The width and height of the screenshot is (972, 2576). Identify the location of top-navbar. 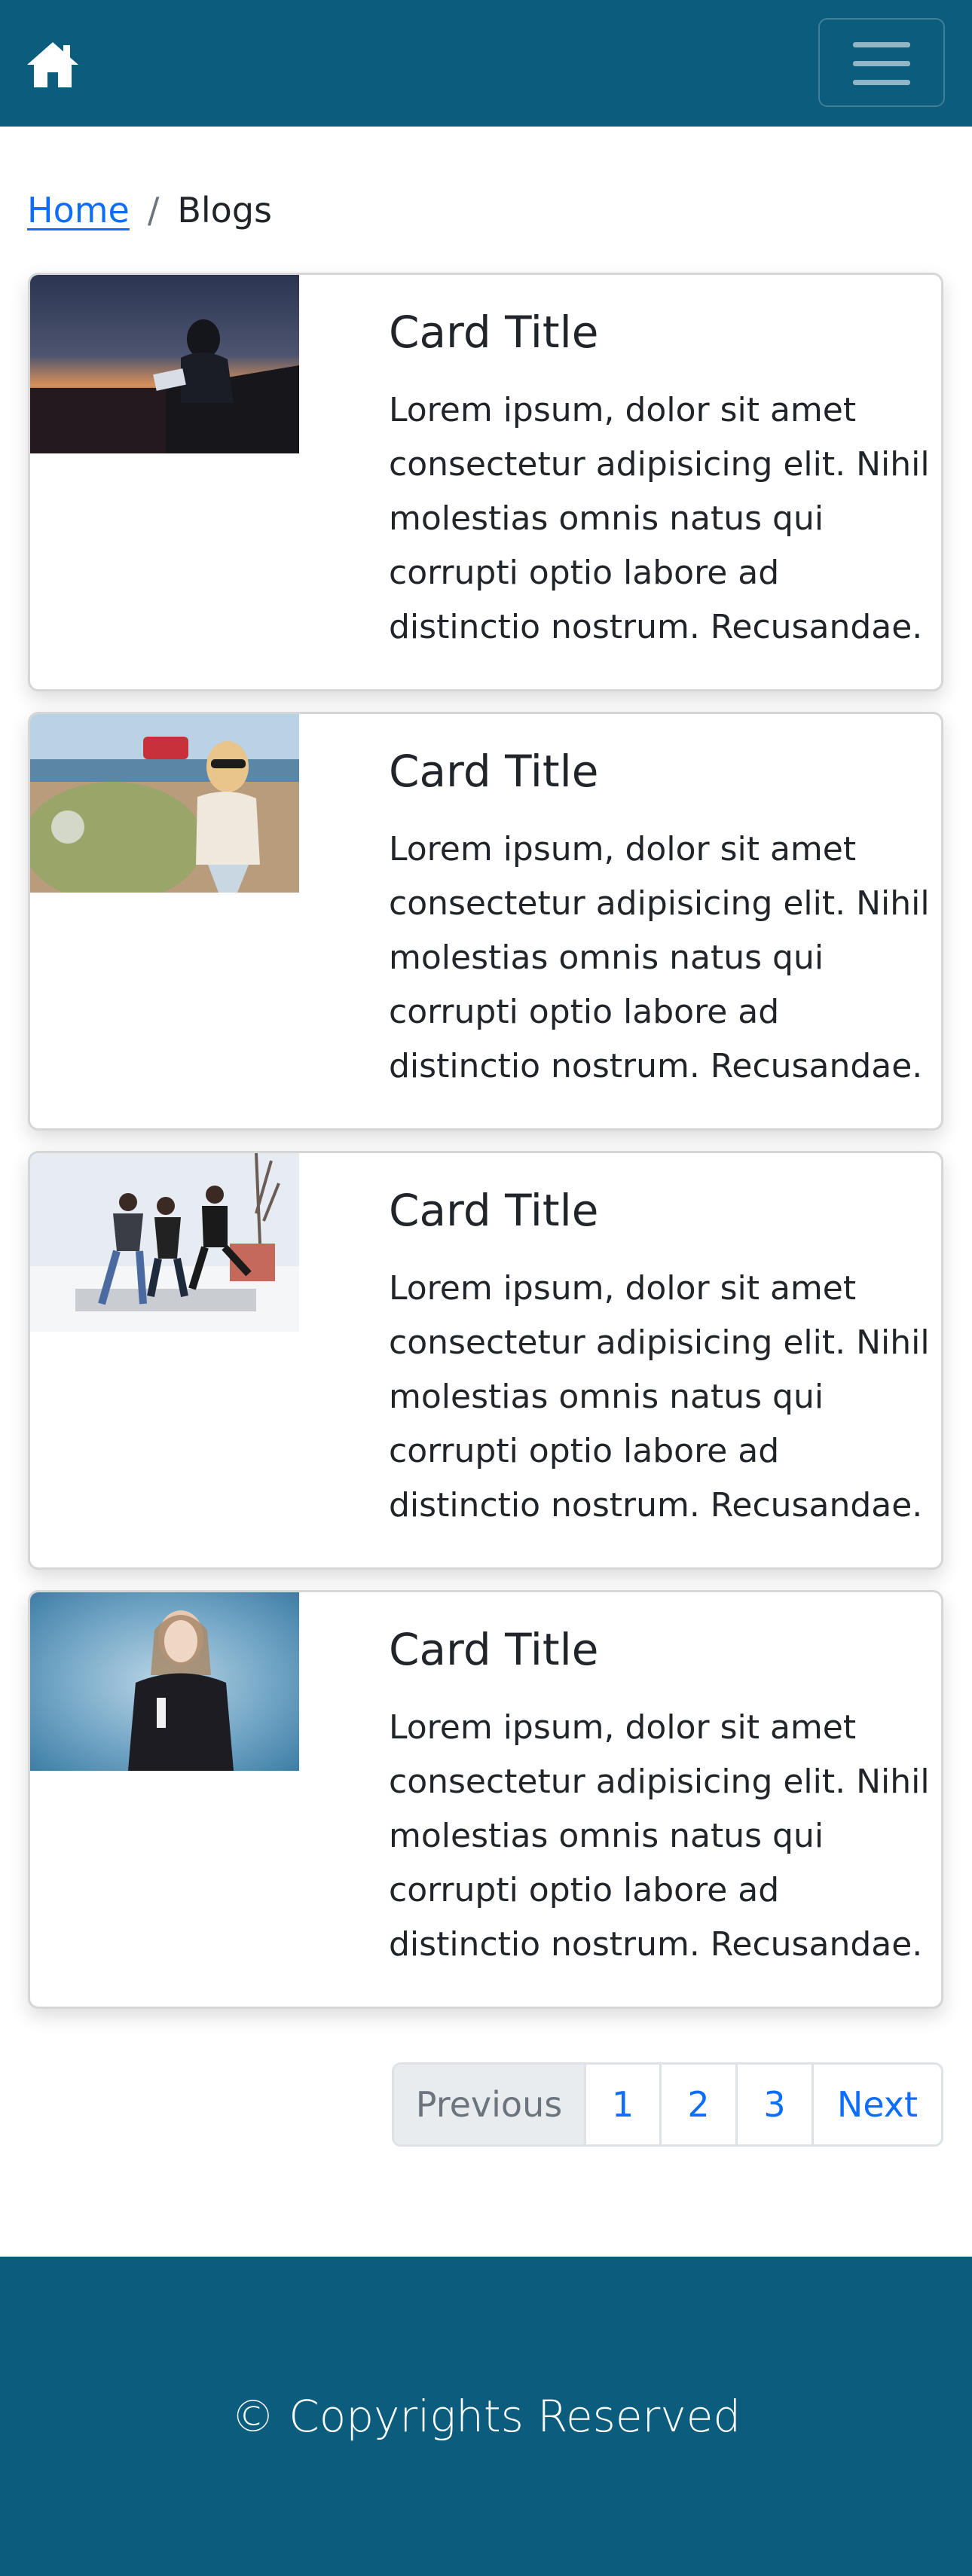
(486, 64).